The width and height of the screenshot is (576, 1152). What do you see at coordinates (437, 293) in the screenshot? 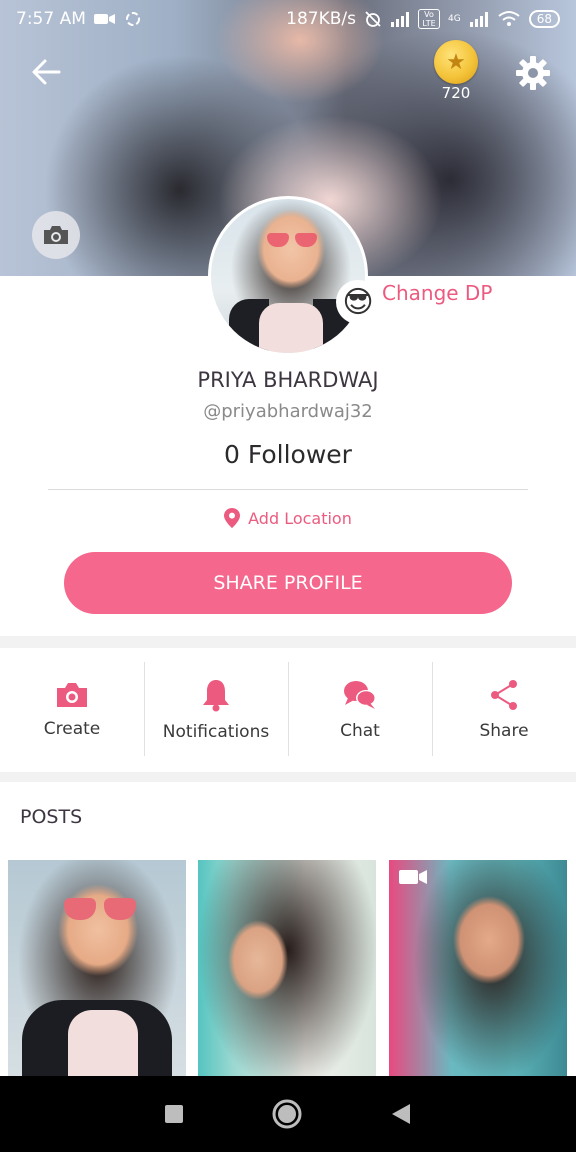
I see `change-dp-button: Change DP` at bounding box center [437, 293].